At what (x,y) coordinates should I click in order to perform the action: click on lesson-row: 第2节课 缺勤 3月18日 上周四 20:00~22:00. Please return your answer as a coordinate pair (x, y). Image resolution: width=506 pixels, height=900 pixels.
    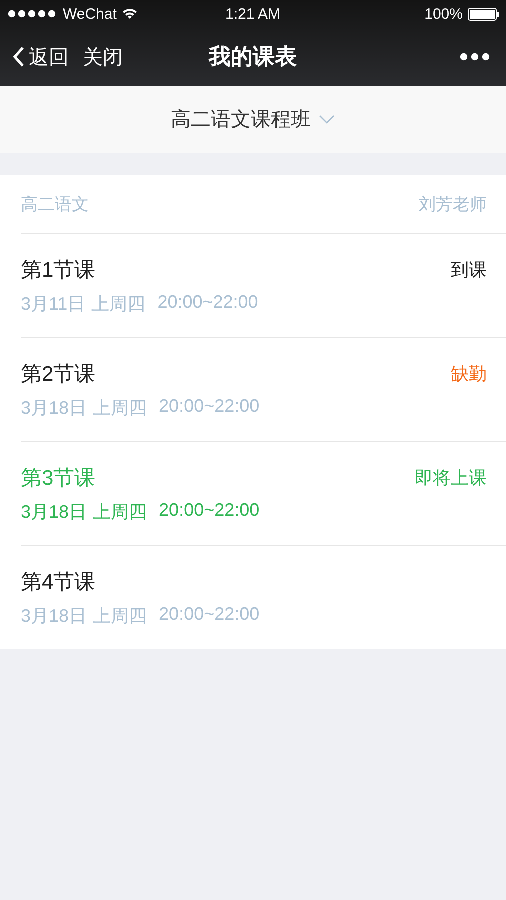
    Looking at the image, I should click on (263, 390).